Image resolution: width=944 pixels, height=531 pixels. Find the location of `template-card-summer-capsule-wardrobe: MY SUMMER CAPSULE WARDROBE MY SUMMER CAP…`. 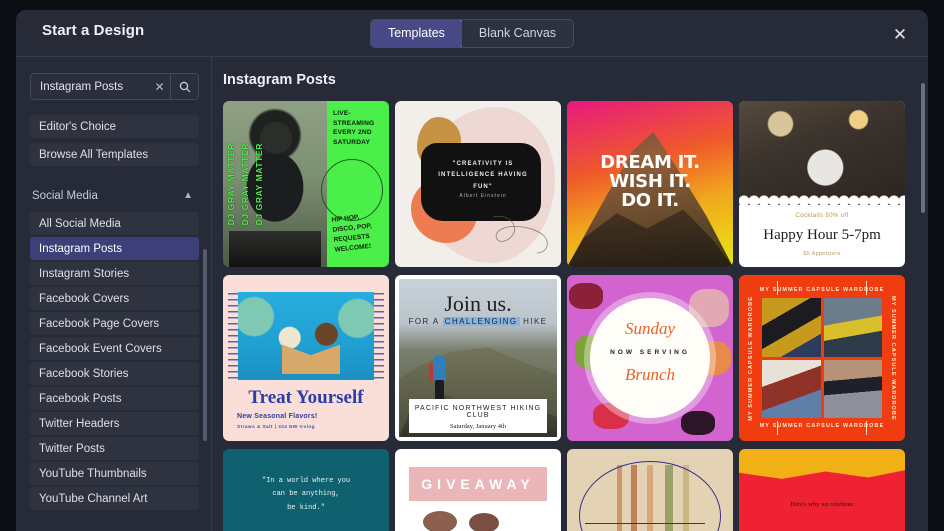

template-card-summer-capsule-wardrobe: MY SUMMER CAPSULE WARDROBE MY SUMMER CAP… is located at coordinates (822, 358).